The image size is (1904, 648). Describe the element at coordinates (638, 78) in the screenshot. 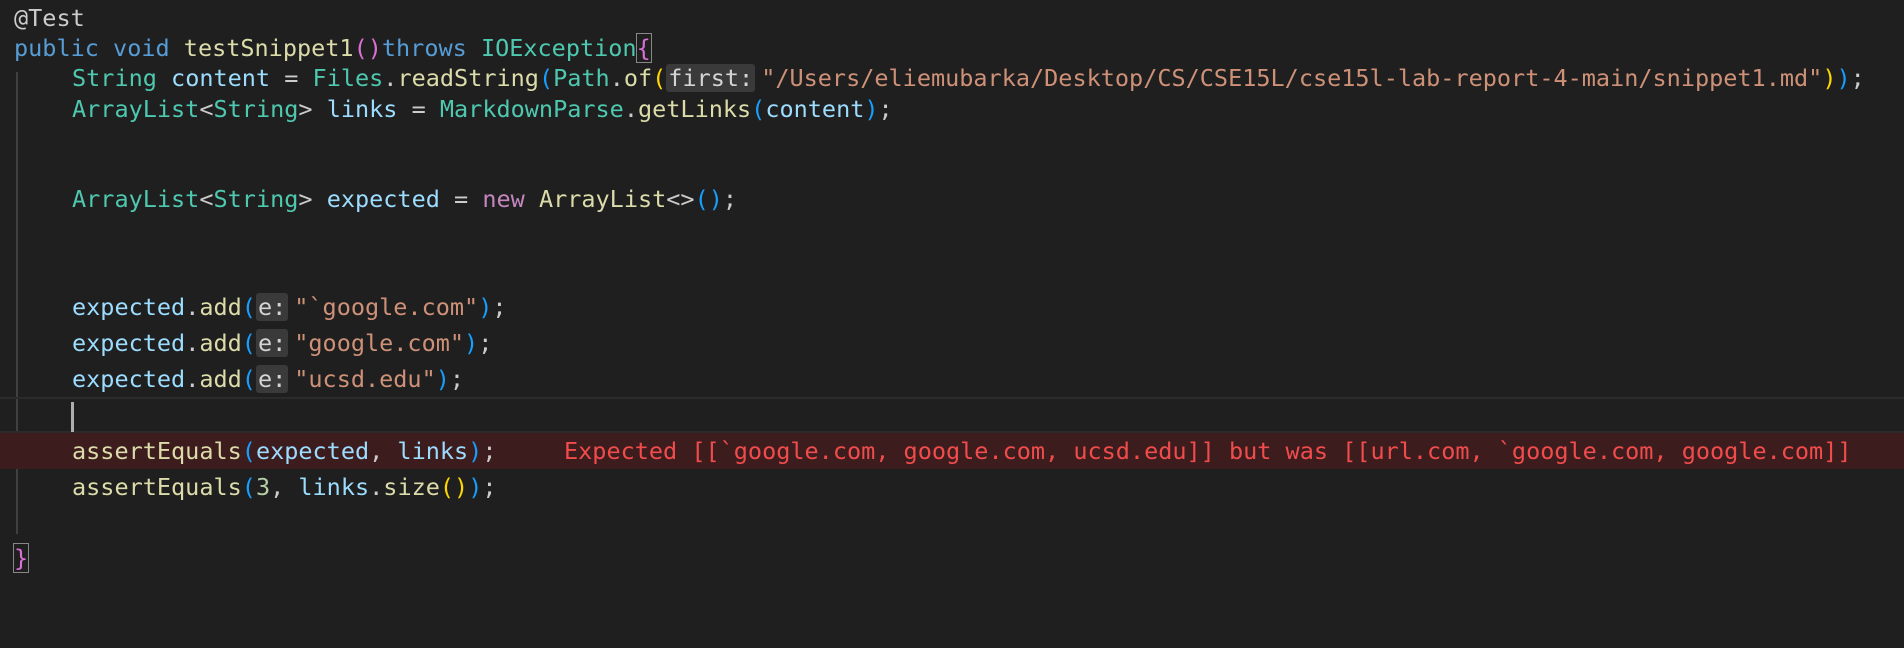

I see `method-name: of` at that location.